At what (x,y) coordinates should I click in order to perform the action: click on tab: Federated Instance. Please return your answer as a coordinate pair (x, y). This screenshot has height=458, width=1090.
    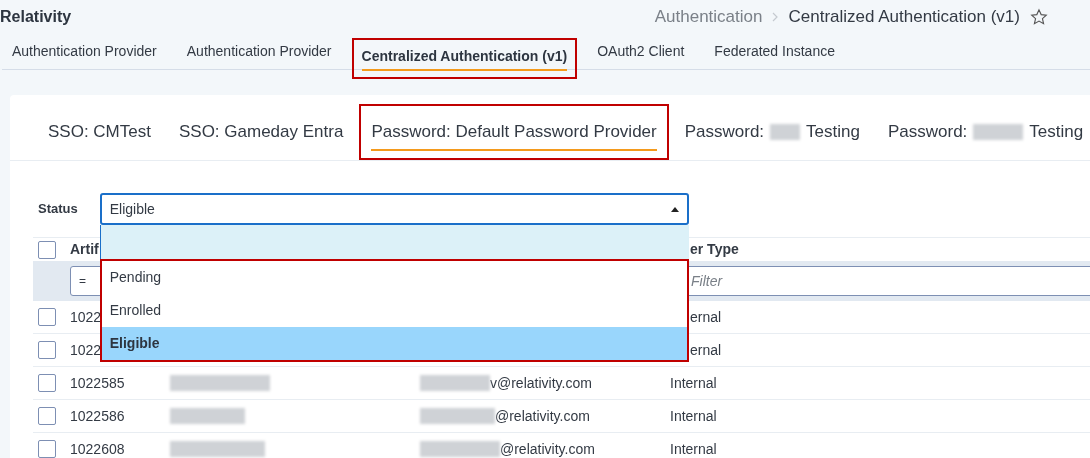
    Looking at the image, I should click on (774, 53).